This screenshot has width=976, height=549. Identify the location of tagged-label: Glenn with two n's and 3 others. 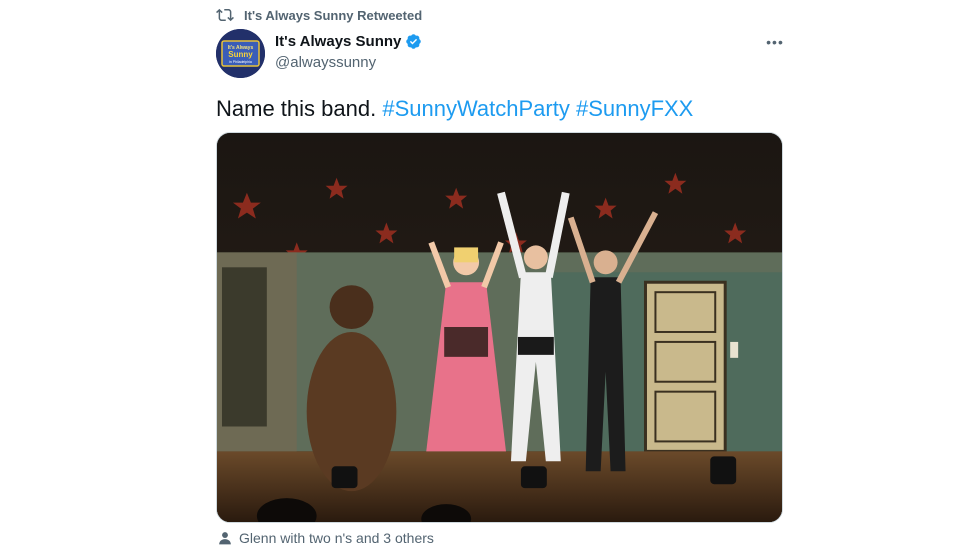
(336, 538).